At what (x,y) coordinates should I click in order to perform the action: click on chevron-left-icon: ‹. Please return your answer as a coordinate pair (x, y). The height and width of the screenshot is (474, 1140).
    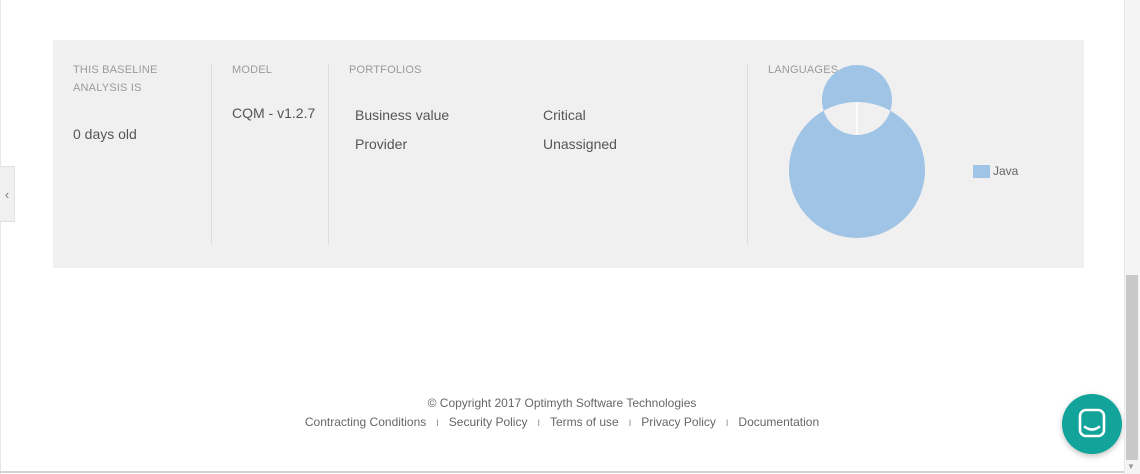
    Looking at the image, I should click on (7, 194).